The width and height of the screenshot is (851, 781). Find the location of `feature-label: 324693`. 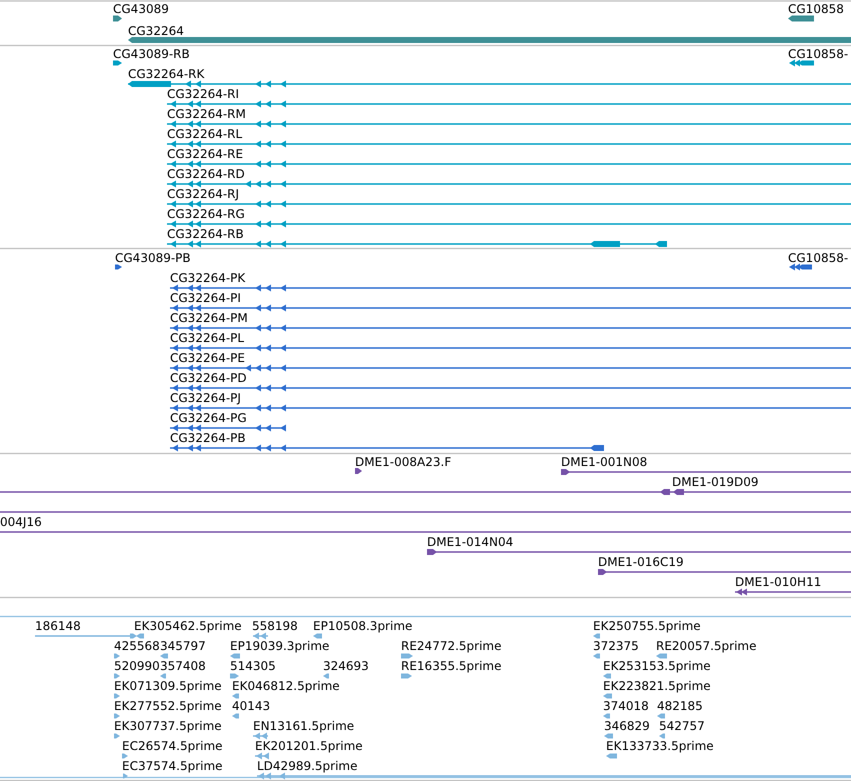

feature-label: 324693 is located at coordinates (346, 666).